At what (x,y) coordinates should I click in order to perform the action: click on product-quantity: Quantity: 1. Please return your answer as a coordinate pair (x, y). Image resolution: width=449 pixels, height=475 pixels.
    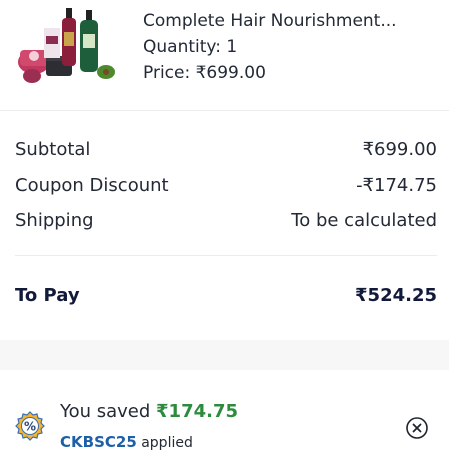
    Looking at the image, I should click on (190, 47).